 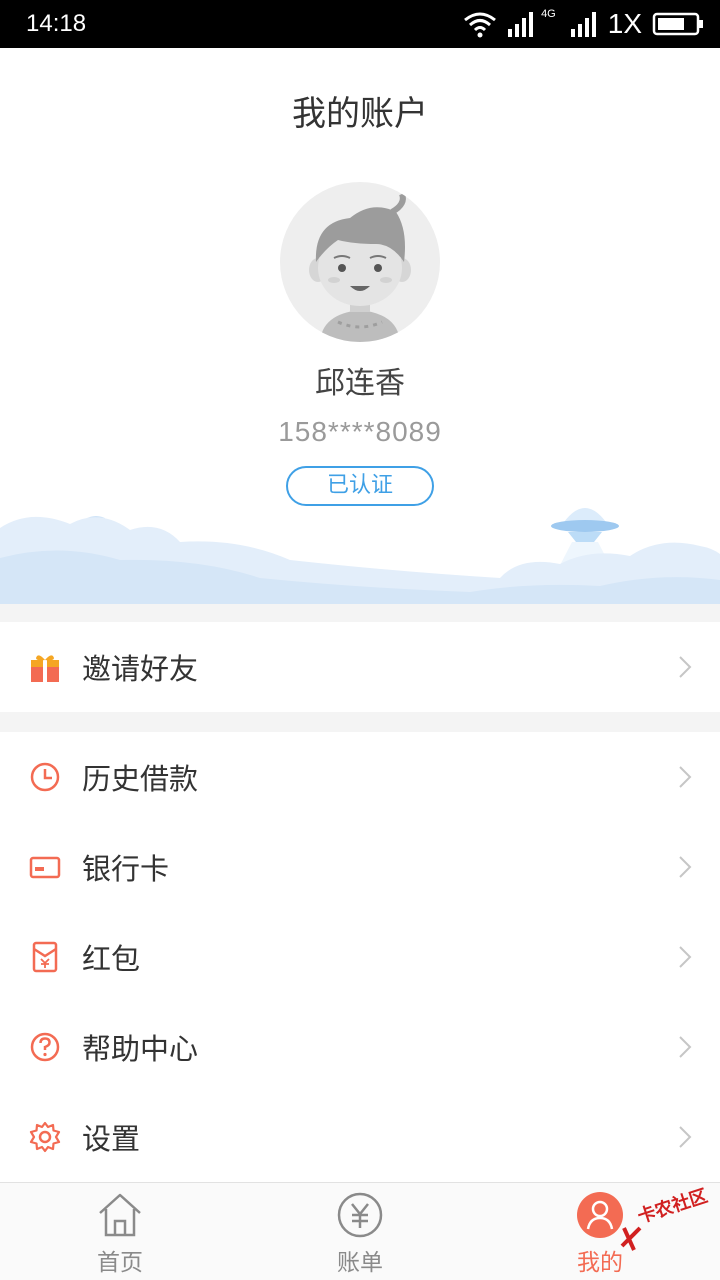 I want to click on settings-gear-icon, so click(x=45, y=1137).